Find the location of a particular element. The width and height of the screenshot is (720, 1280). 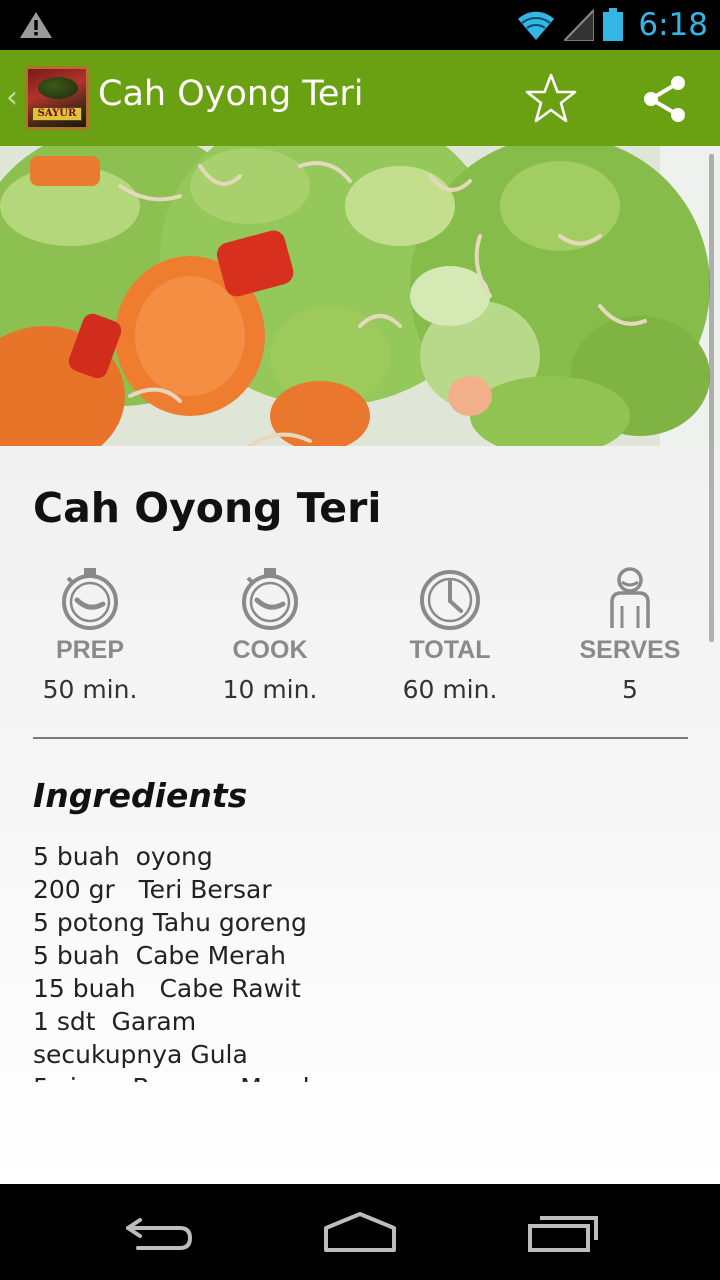

stat-serves-label: SERVES is located at coordinates (630, 650).